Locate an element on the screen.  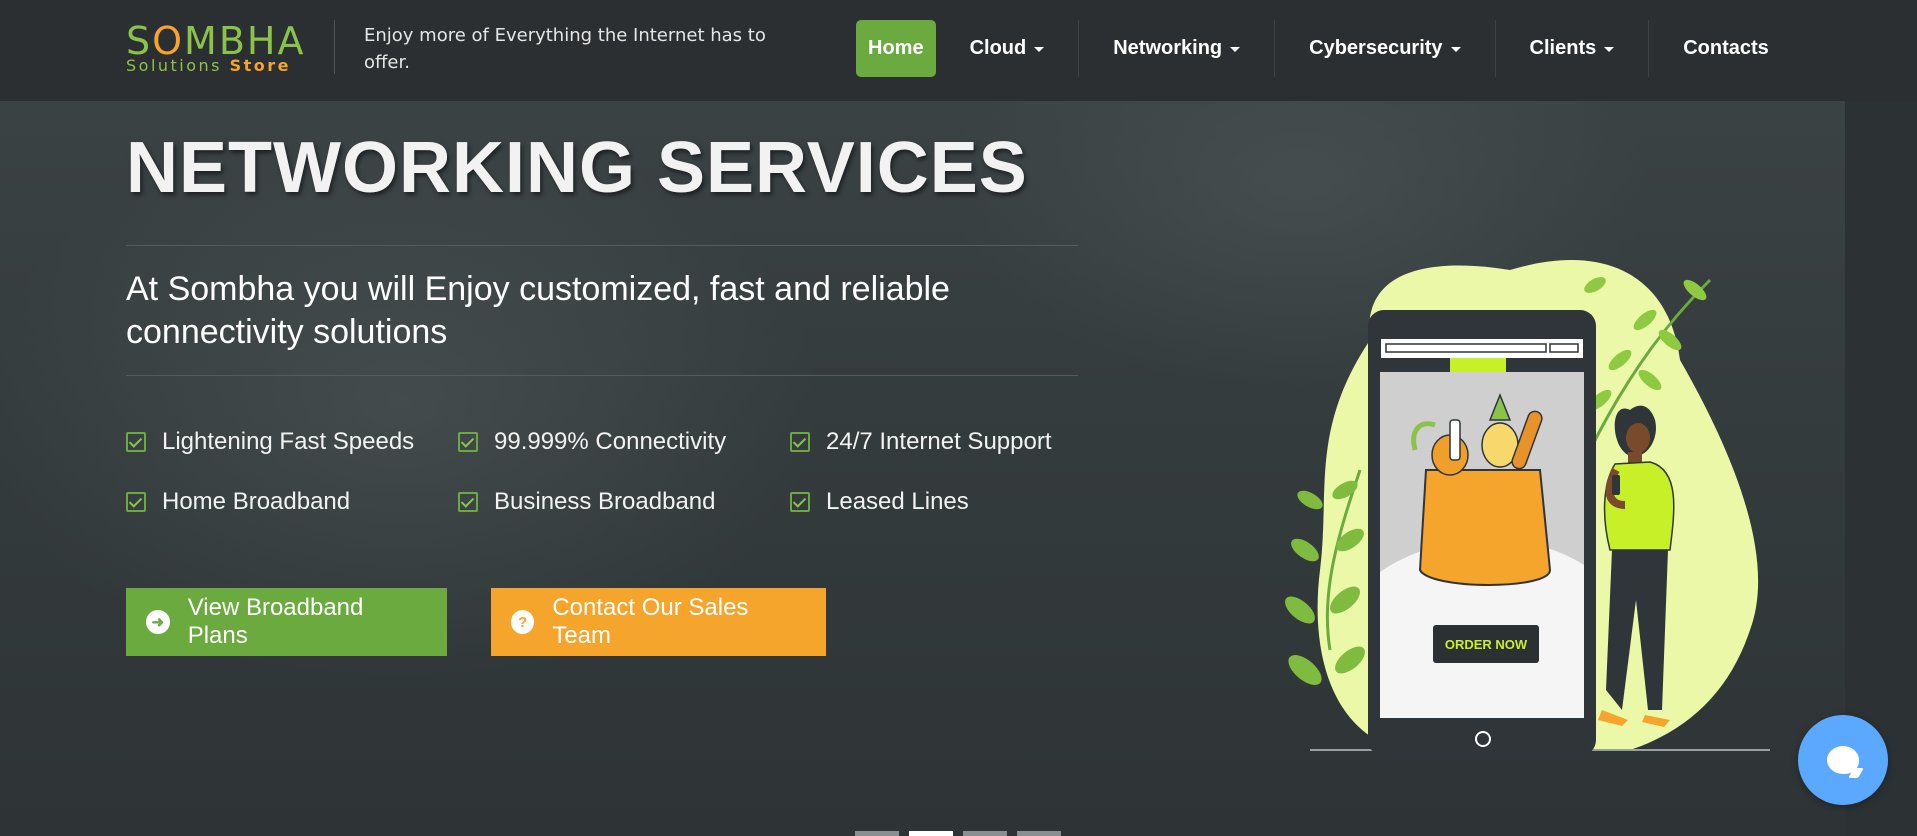
sombha-logo: SOMBHA Solutions Store is located at coordinates (216, 50).